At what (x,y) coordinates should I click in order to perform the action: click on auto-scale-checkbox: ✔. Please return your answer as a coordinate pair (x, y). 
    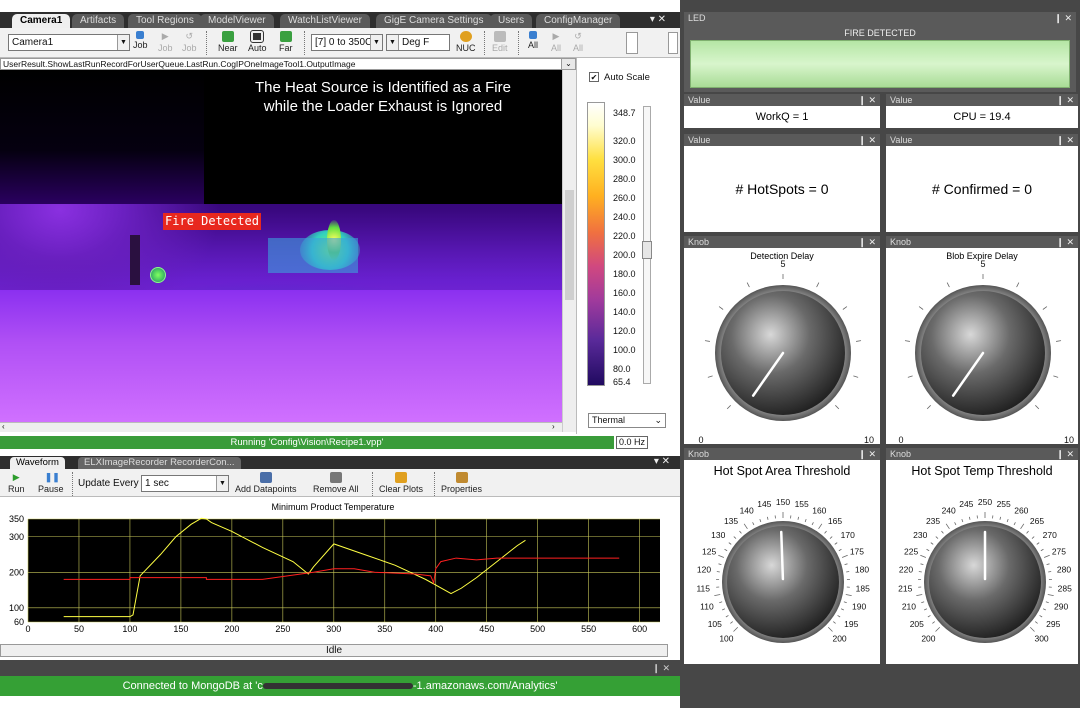
    Looking at the image, I should click on (594, 77).